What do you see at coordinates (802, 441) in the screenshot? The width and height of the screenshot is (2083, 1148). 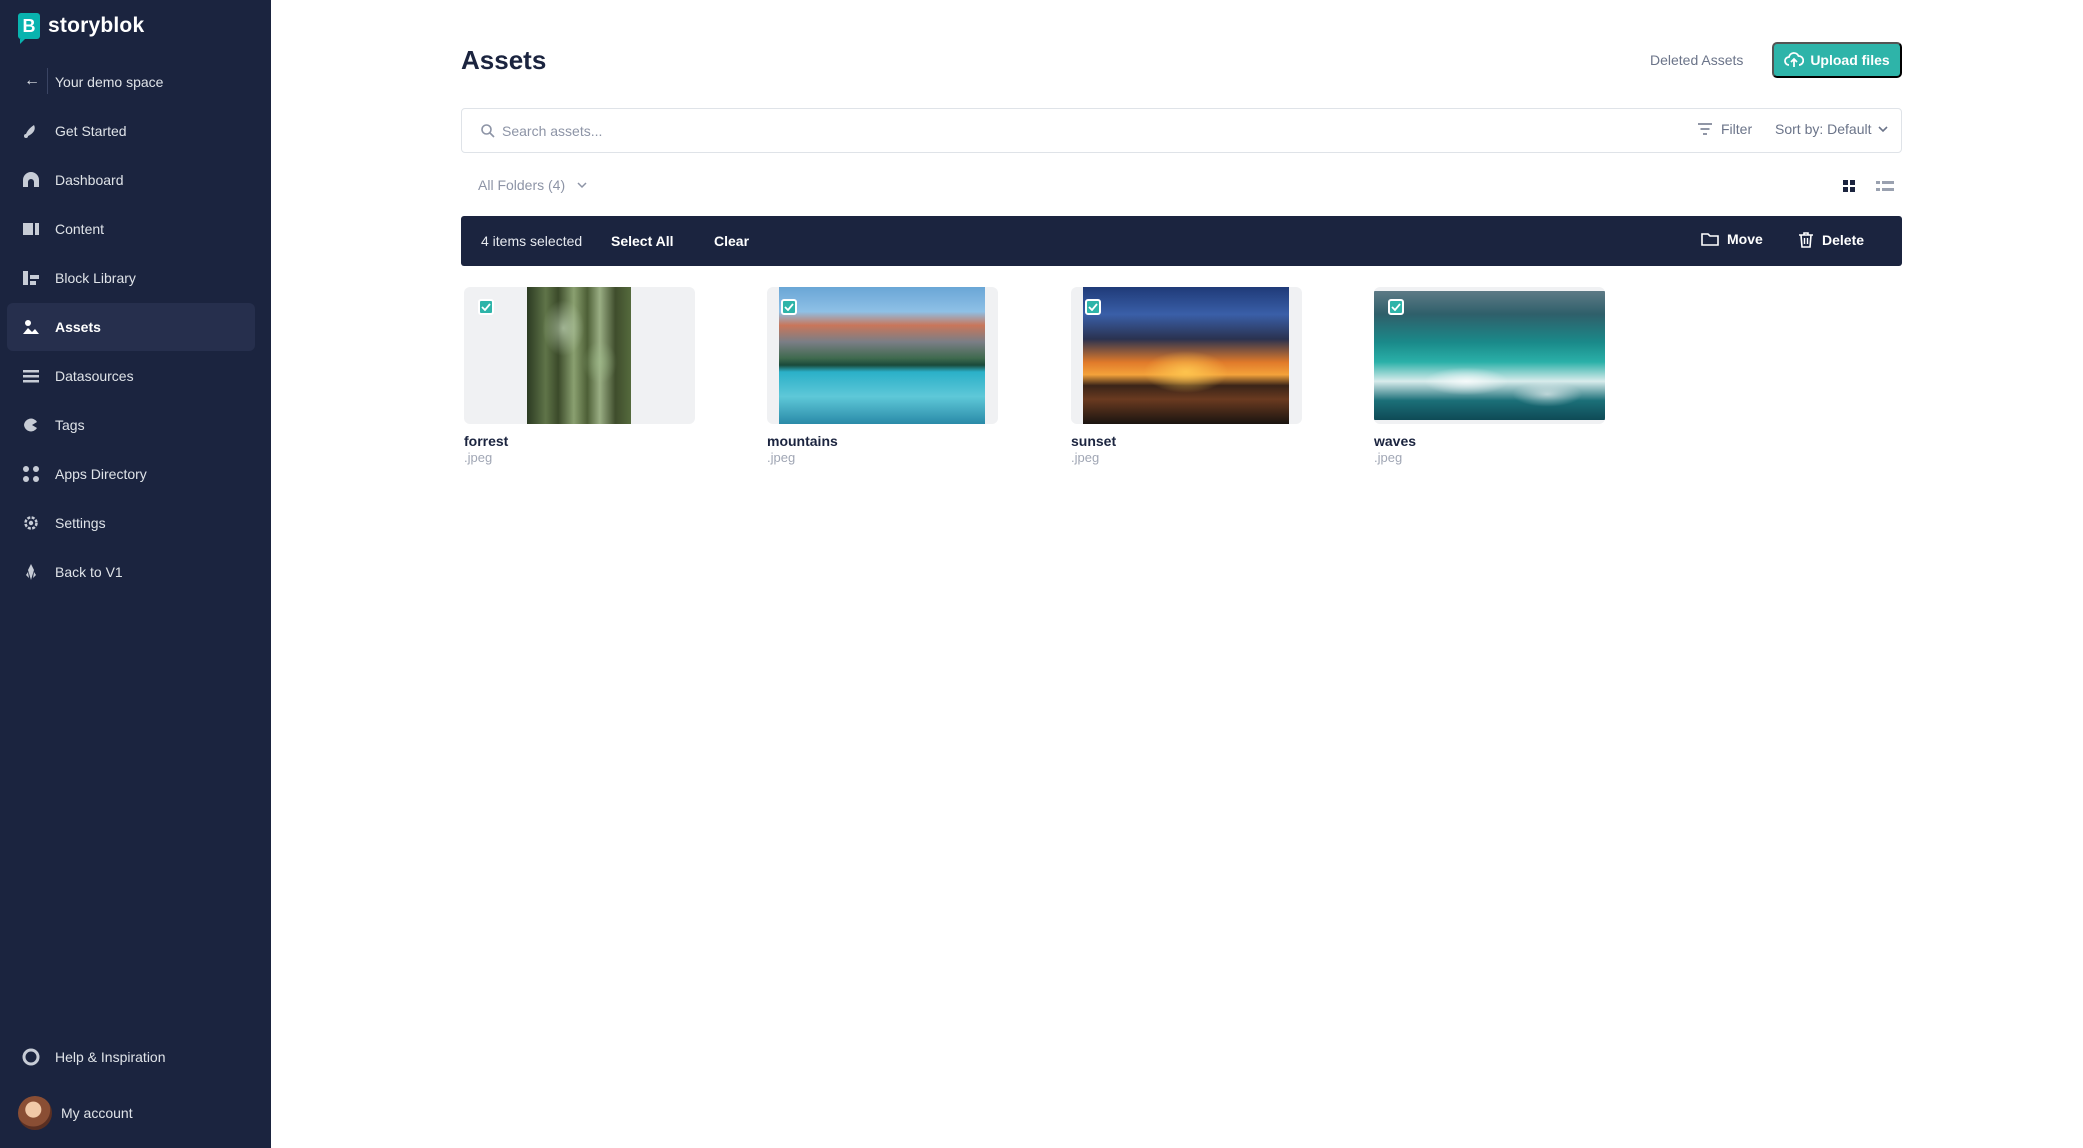 I see `asset-name: mountains` at bounding box center [802, 441].